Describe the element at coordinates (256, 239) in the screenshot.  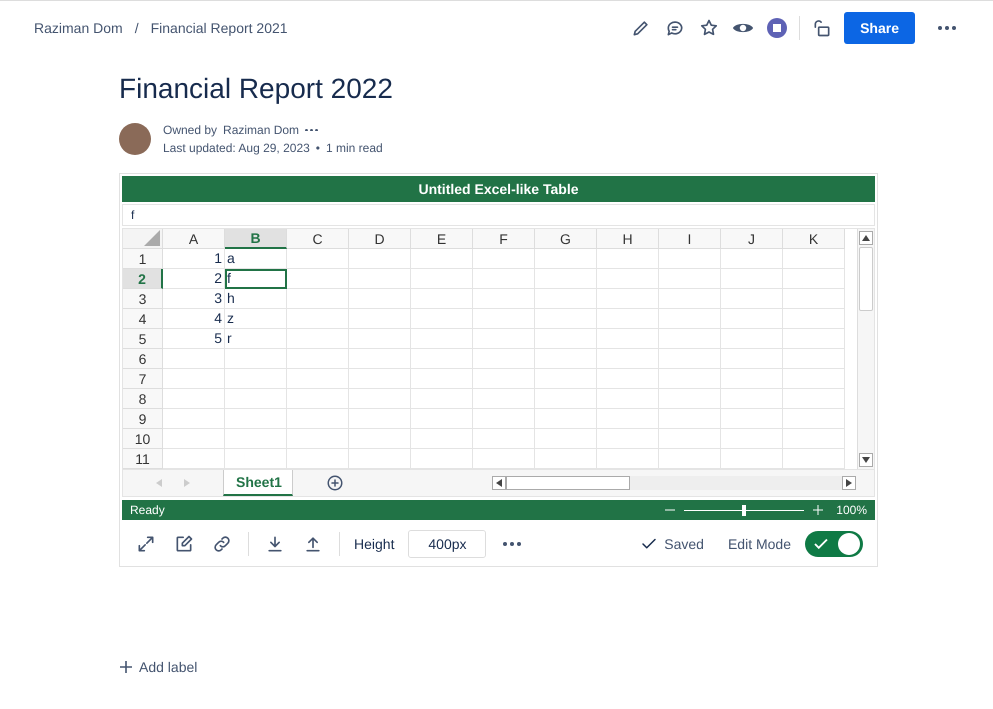
I see `column-header: B` at that location.